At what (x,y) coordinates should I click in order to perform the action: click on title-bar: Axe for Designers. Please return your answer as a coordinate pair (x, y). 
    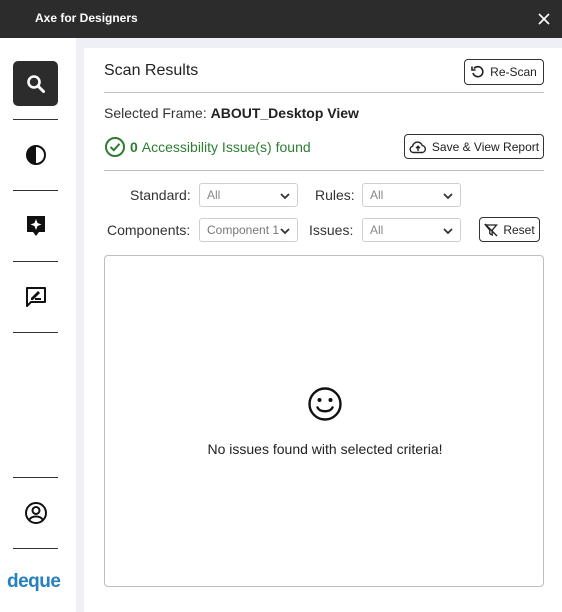
    Looking at the image, I should click on (281, 19).